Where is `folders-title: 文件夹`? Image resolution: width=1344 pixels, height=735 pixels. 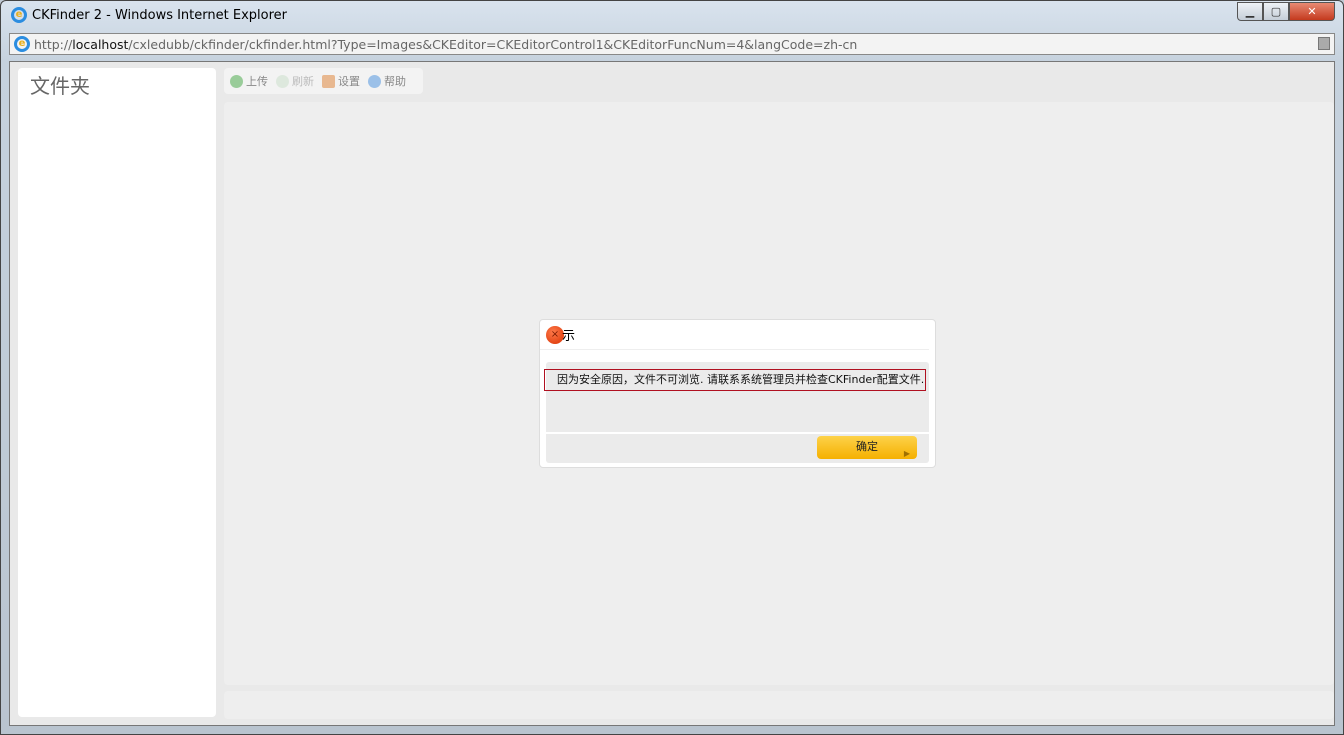 folders-title: 文件夹 is located at coordinates (60, 86).